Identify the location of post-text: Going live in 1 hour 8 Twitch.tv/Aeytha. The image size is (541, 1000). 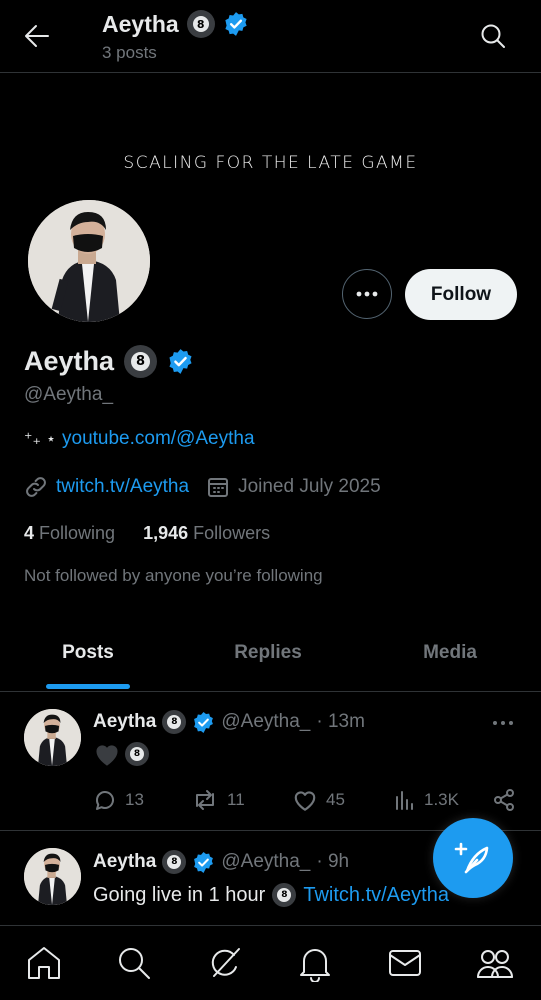
(271, 895).